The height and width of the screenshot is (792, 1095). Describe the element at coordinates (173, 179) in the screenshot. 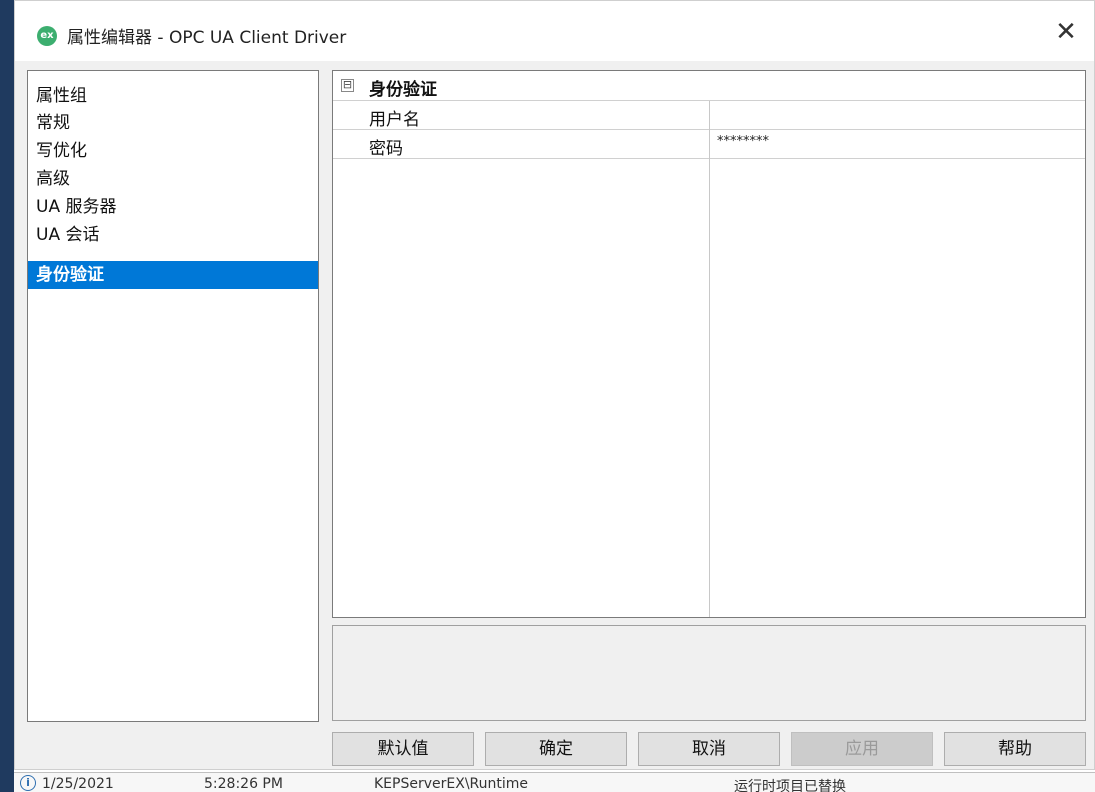

I see `group-item-advanced: 高级` at that location.